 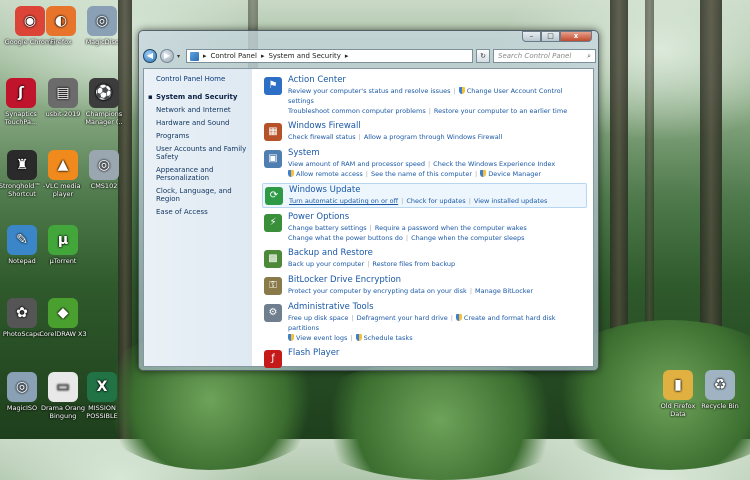 I want to click on forward-button: ▶, so click(x=167, y=56).